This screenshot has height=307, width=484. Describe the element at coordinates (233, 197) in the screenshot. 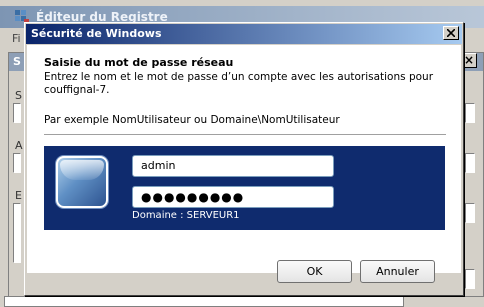

I see `password-input: ●●●●●●●●●` at that location.